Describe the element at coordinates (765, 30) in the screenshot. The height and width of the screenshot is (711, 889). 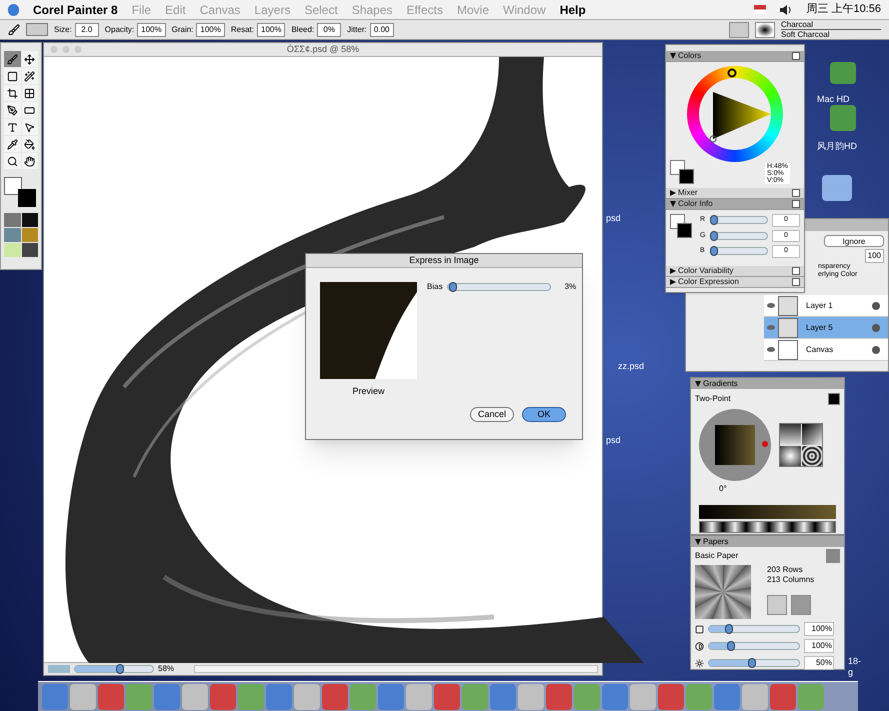
I see `brush-dab-icon` at that location.